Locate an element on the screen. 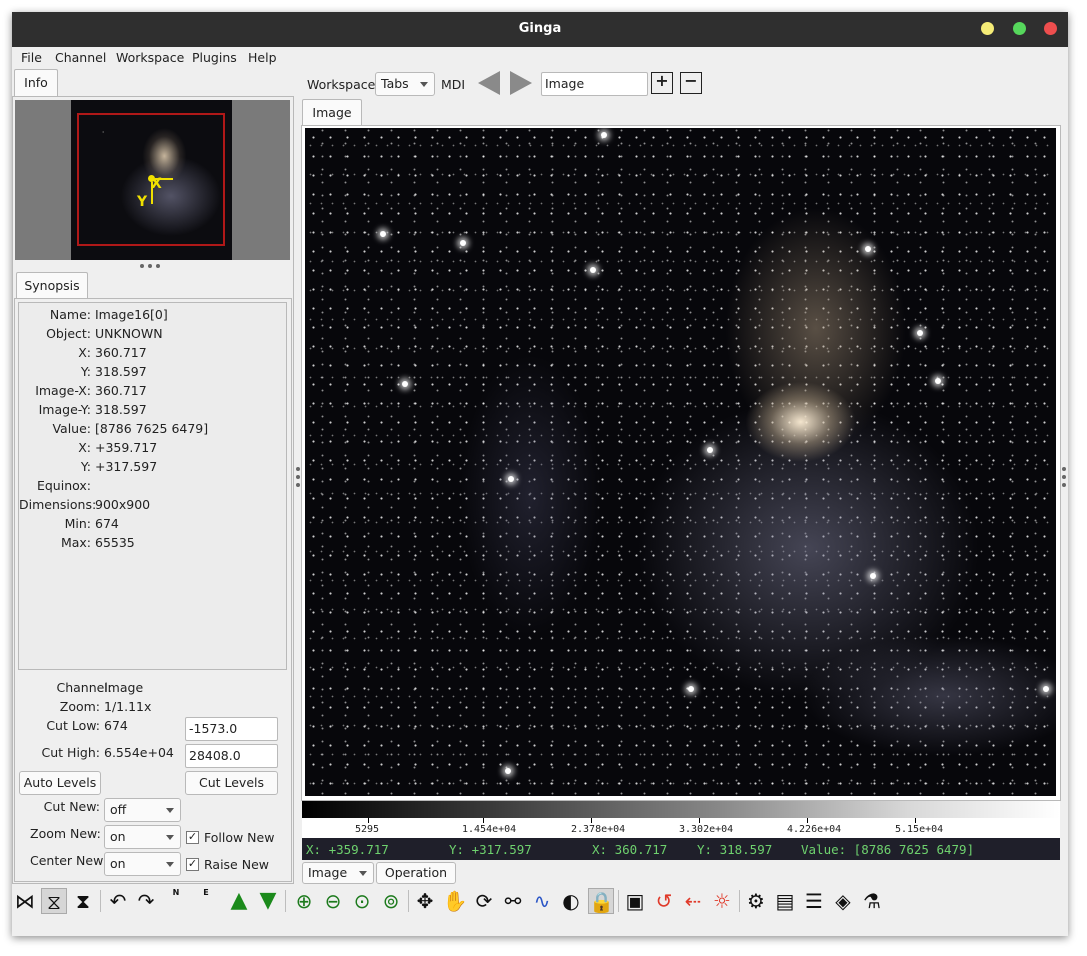 The width and height of the screenshot is (1087, 956). menu-plugins: Plugins is located at coordinates (214, 57).